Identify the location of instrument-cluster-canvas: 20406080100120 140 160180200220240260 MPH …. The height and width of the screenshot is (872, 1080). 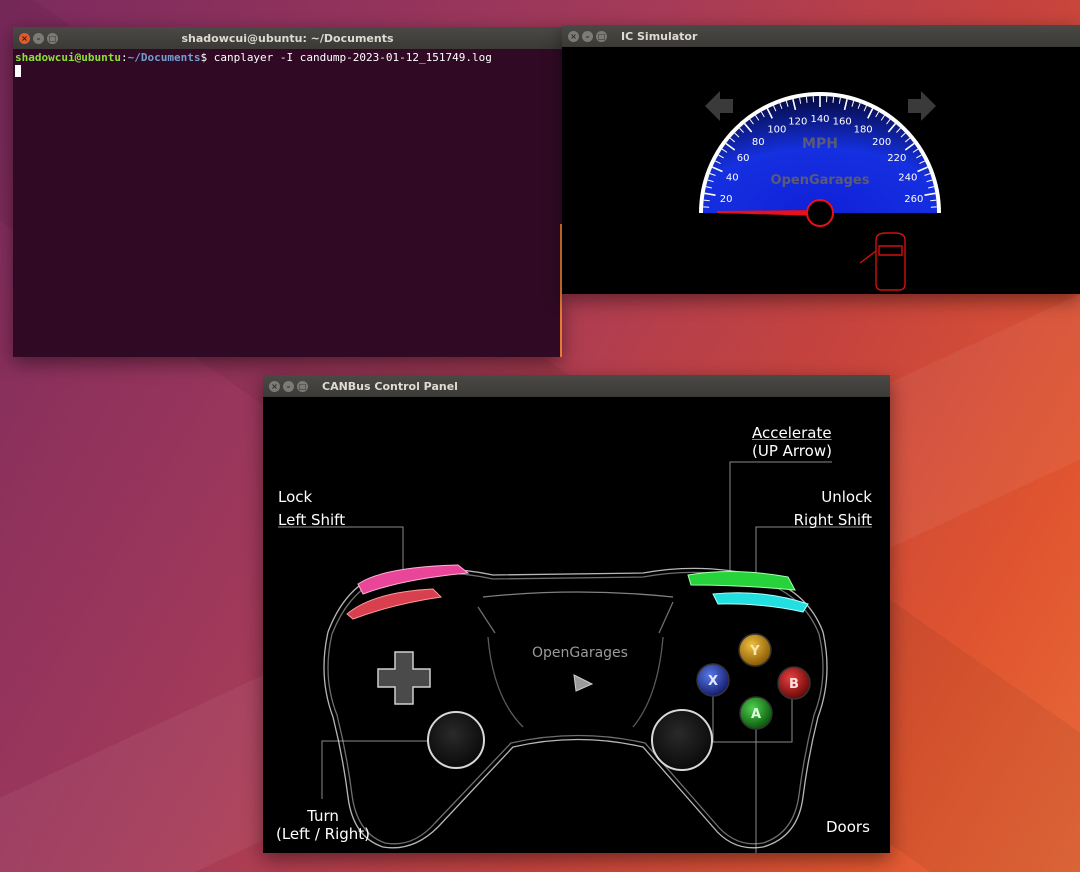
(820, 191).